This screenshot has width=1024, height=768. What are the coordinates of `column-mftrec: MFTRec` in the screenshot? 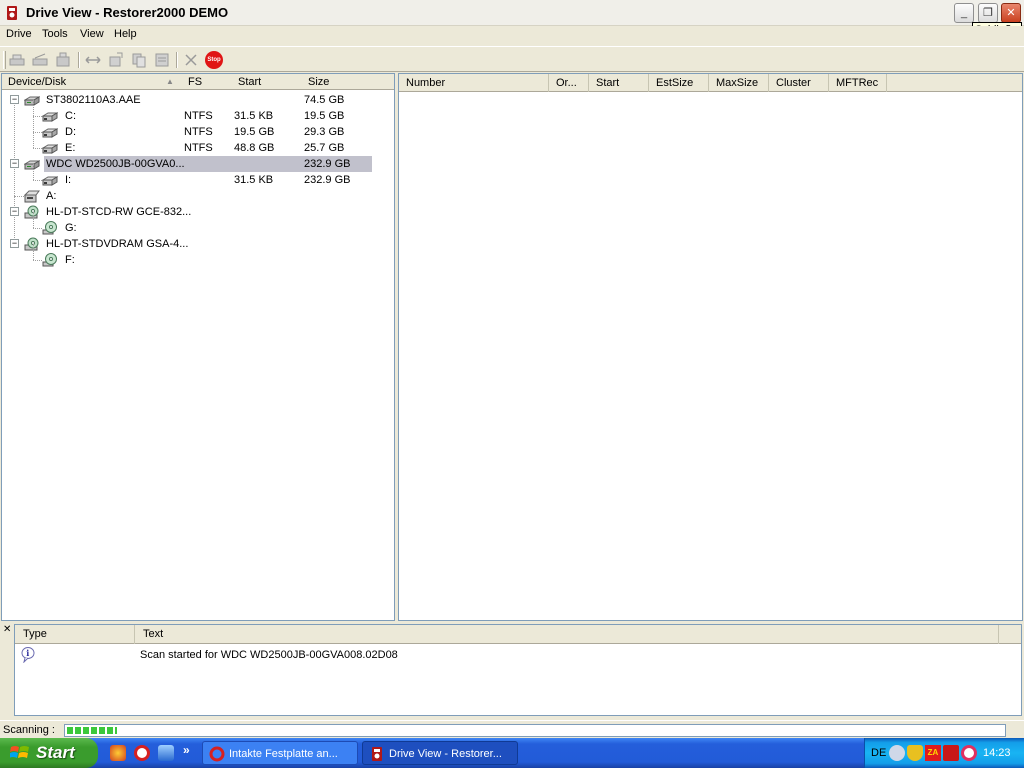 It's located at (858, 83).